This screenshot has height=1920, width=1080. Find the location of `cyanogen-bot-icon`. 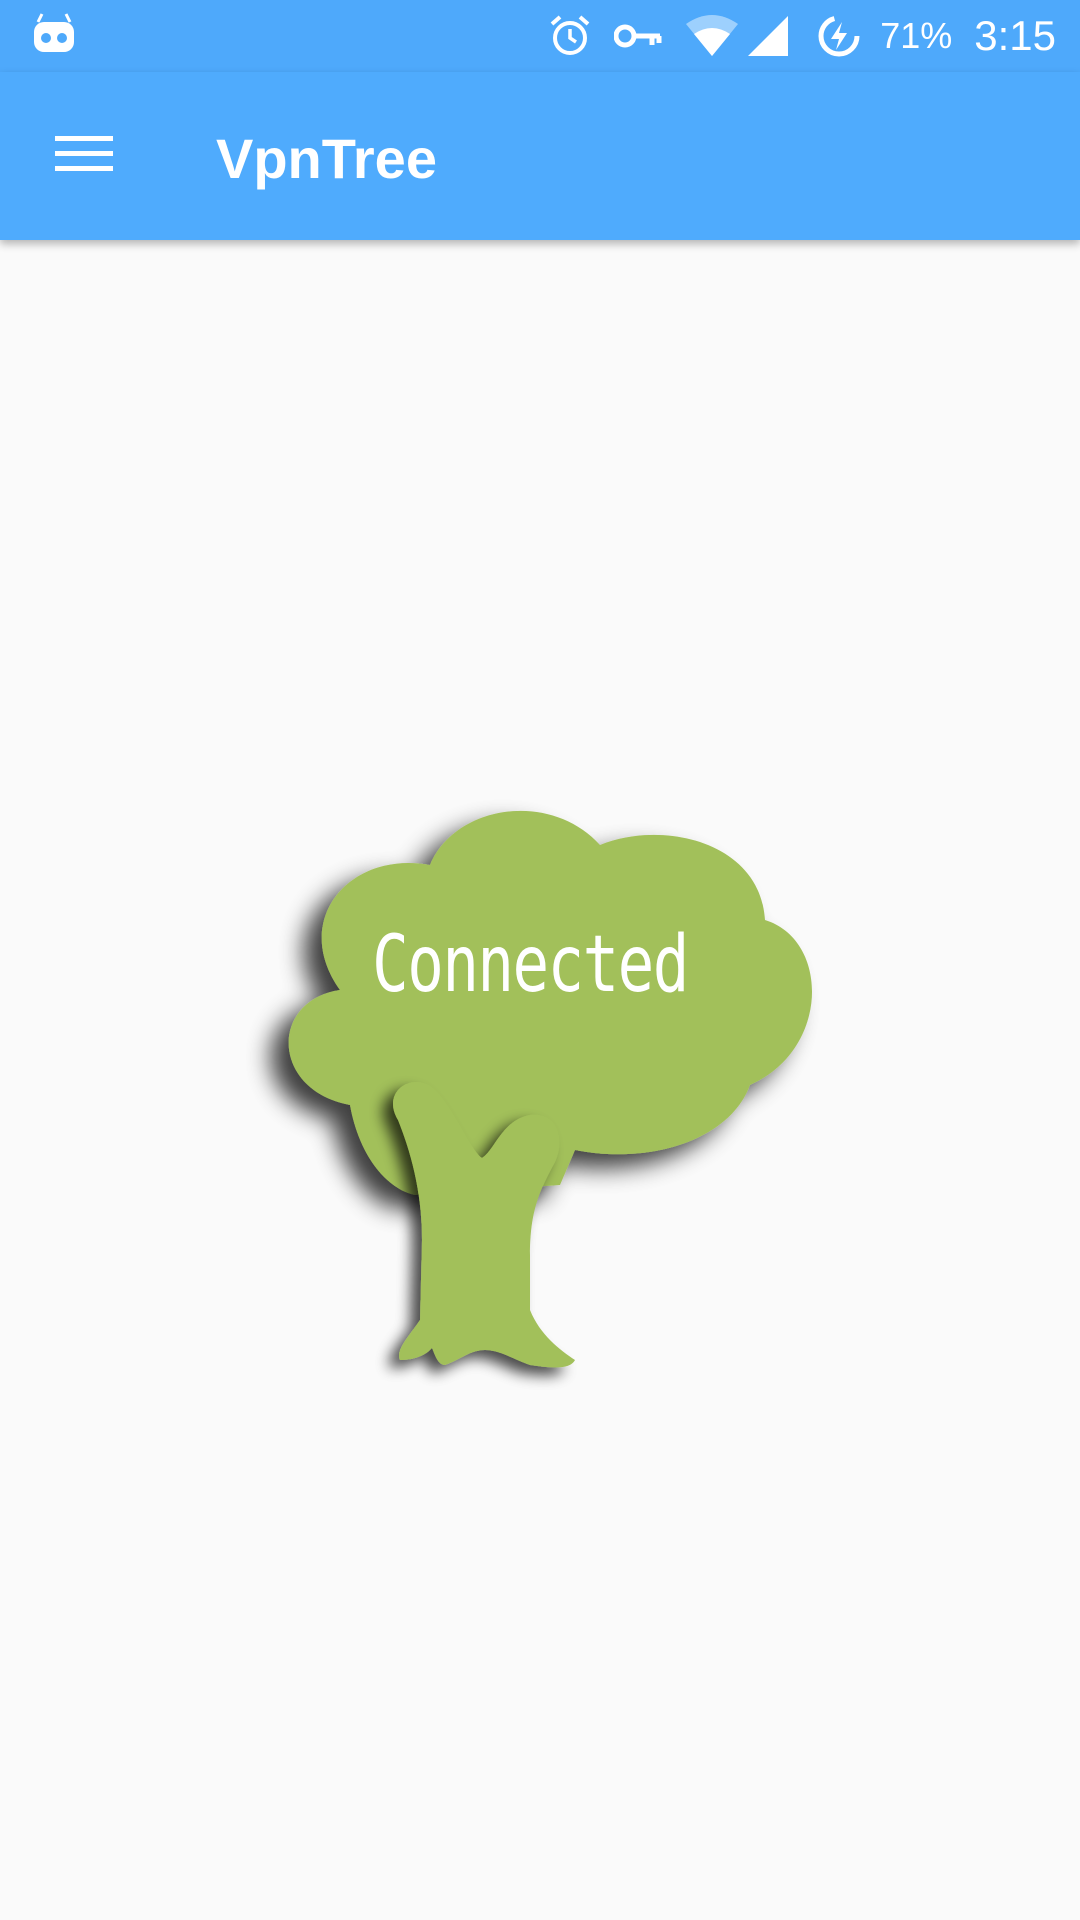

cyanogen-bot-icon is located at coordinates (54, 36).